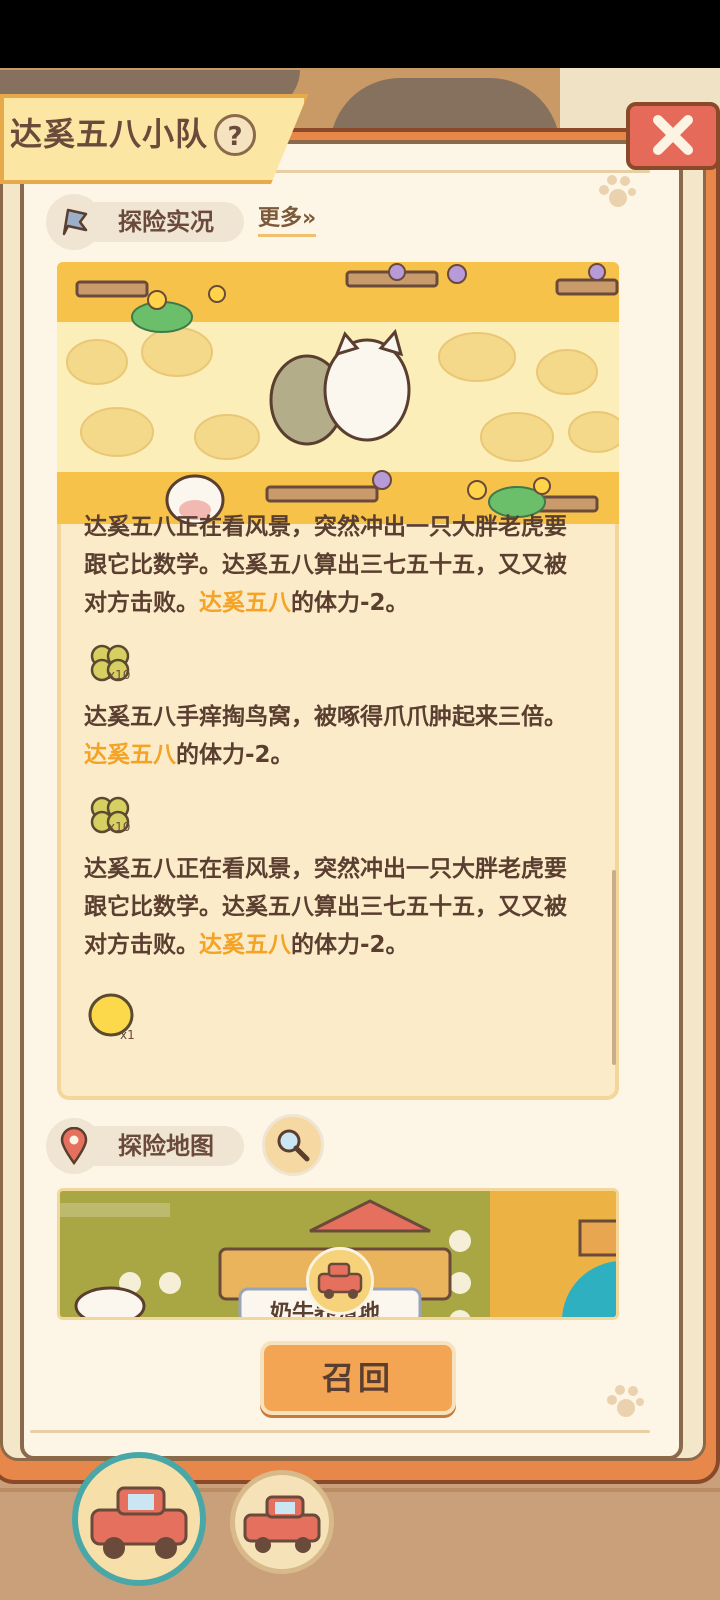 This screenshot has width=720, height=1600. What do you see at coordinates (338, 393) in the screenshot?
I see `adventure-scene` at bounding box center [338, 393].